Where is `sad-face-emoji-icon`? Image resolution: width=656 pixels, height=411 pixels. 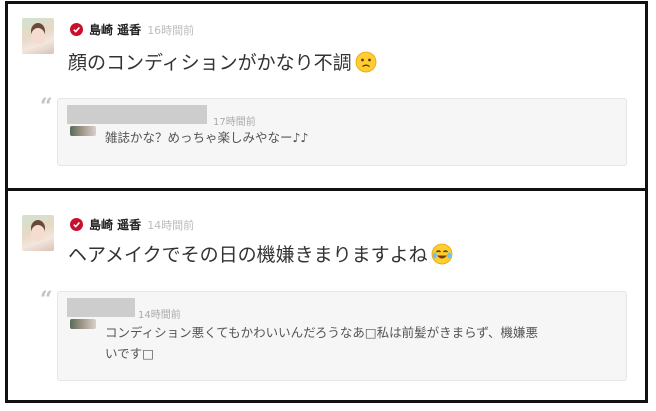
sad-face-emoji-icon is located at coordinates (366, 62).